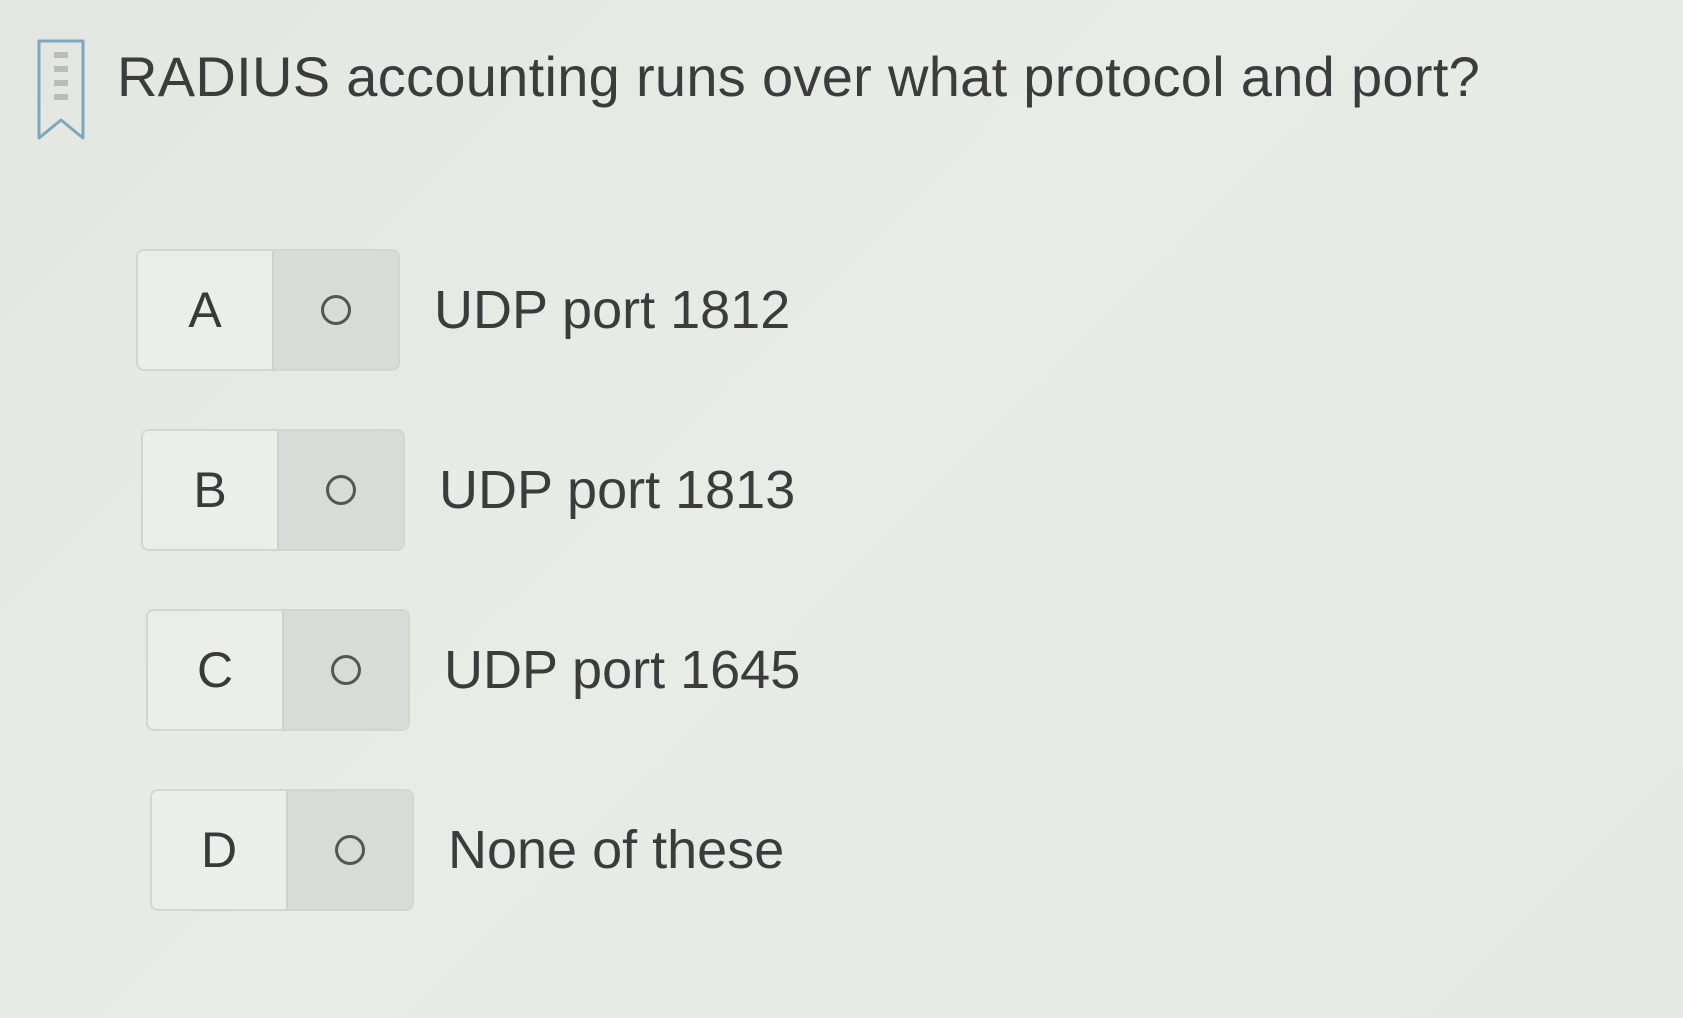  Describe the element at coordinates (219, 850) in the screenshot. I see `option-letter: D` at that location.